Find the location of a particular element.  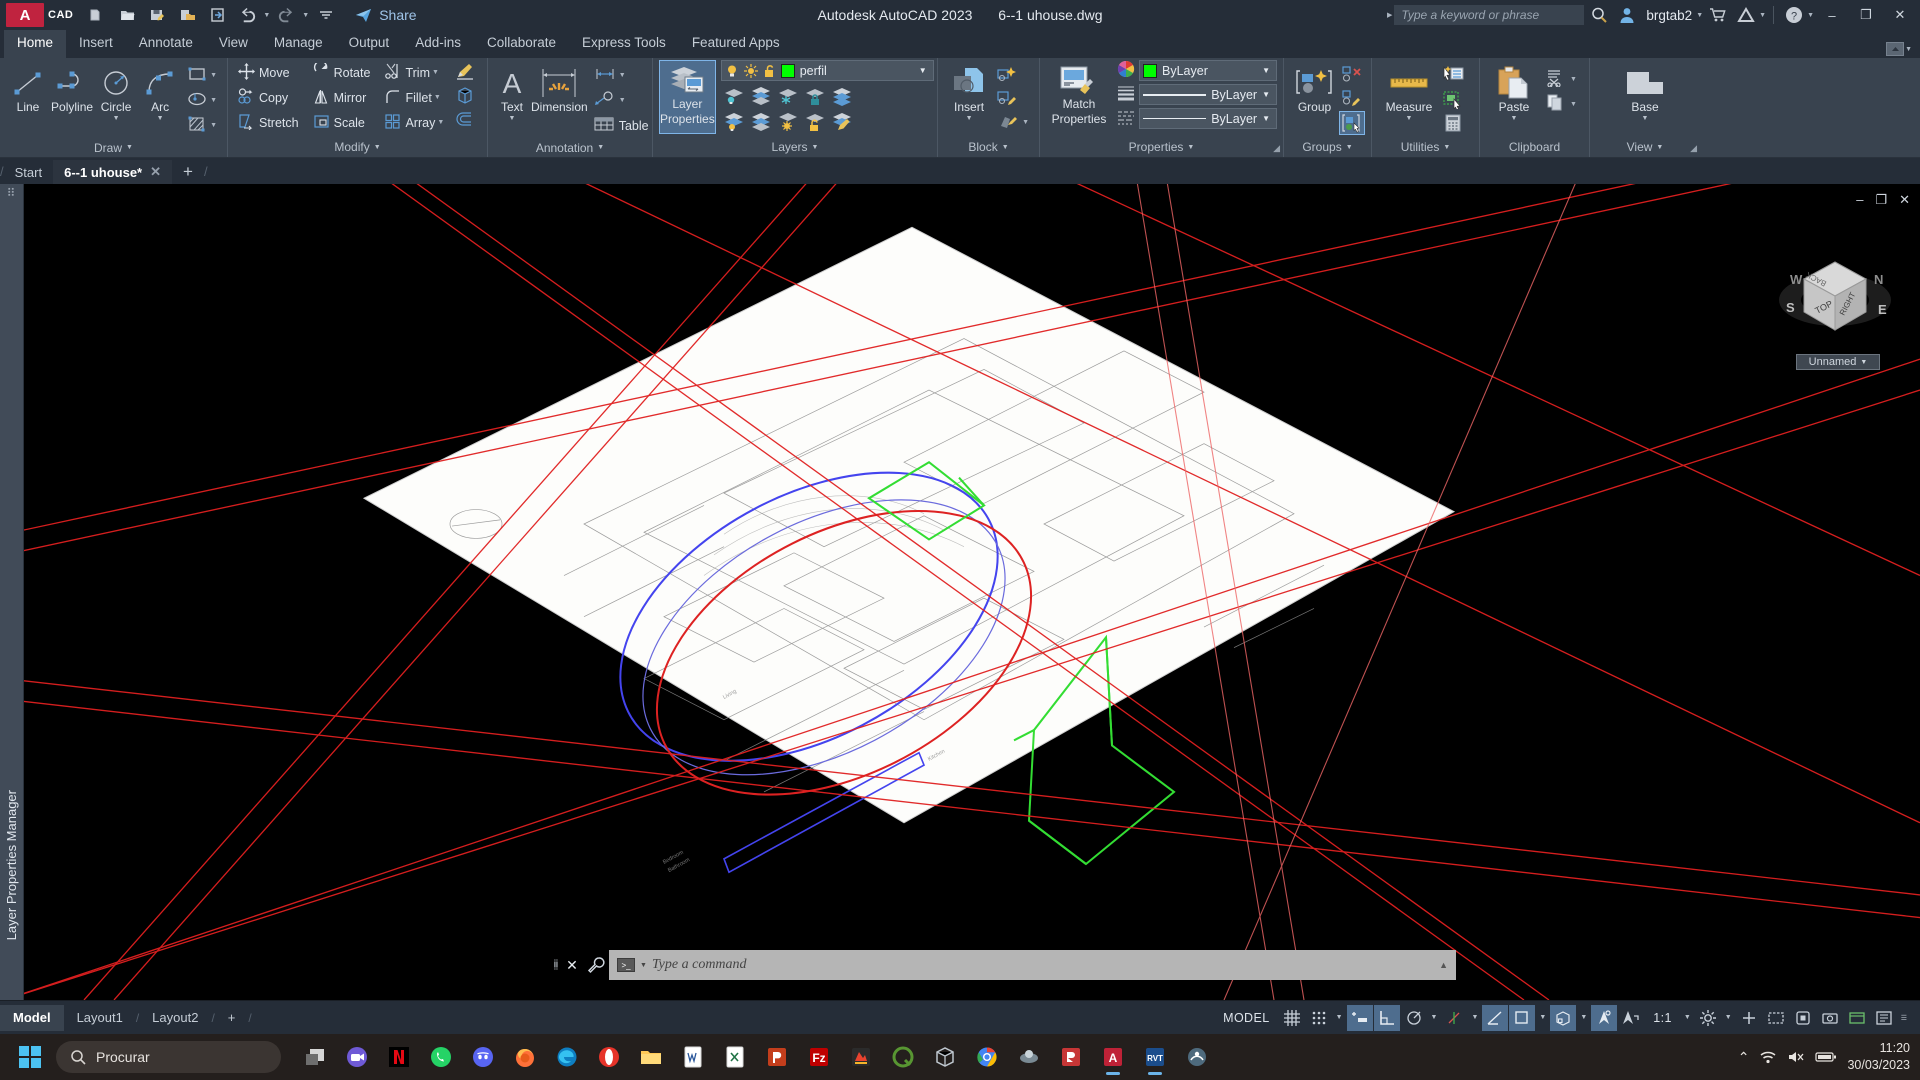

layout-tab-layout1: Layout1 is located at coordinates (100, 1018).